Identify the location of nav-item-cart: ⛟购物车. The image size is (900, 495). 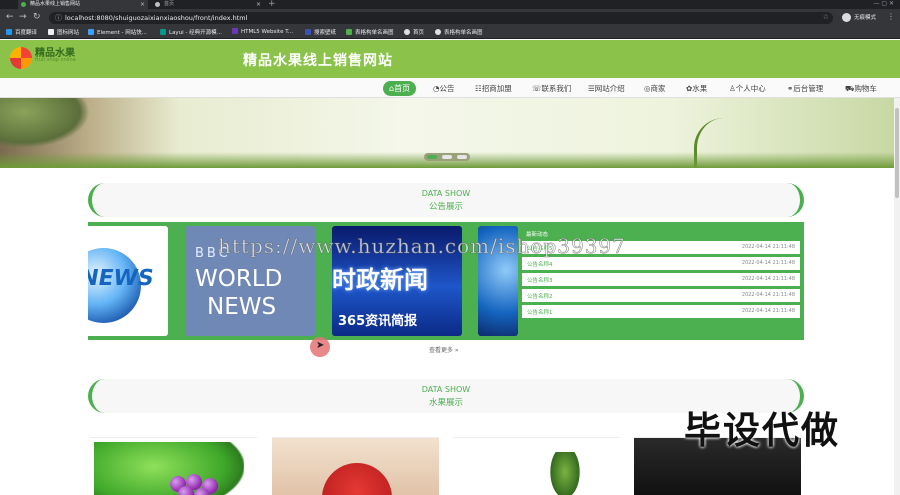
(861, 88).